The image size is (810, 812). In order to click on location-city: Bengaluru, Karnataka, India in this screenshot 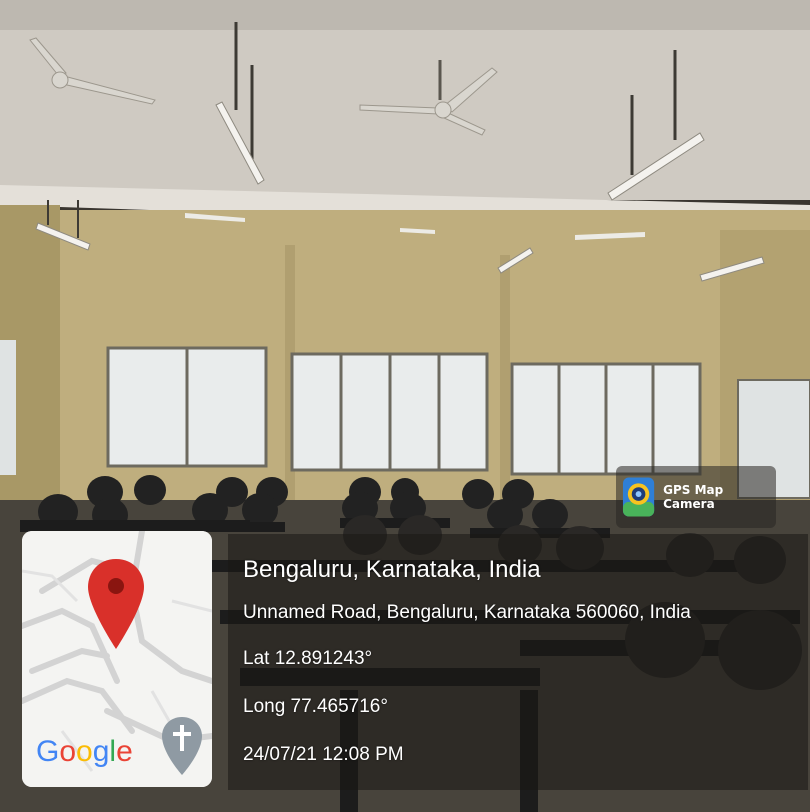, I will do `click(392, 569)`.